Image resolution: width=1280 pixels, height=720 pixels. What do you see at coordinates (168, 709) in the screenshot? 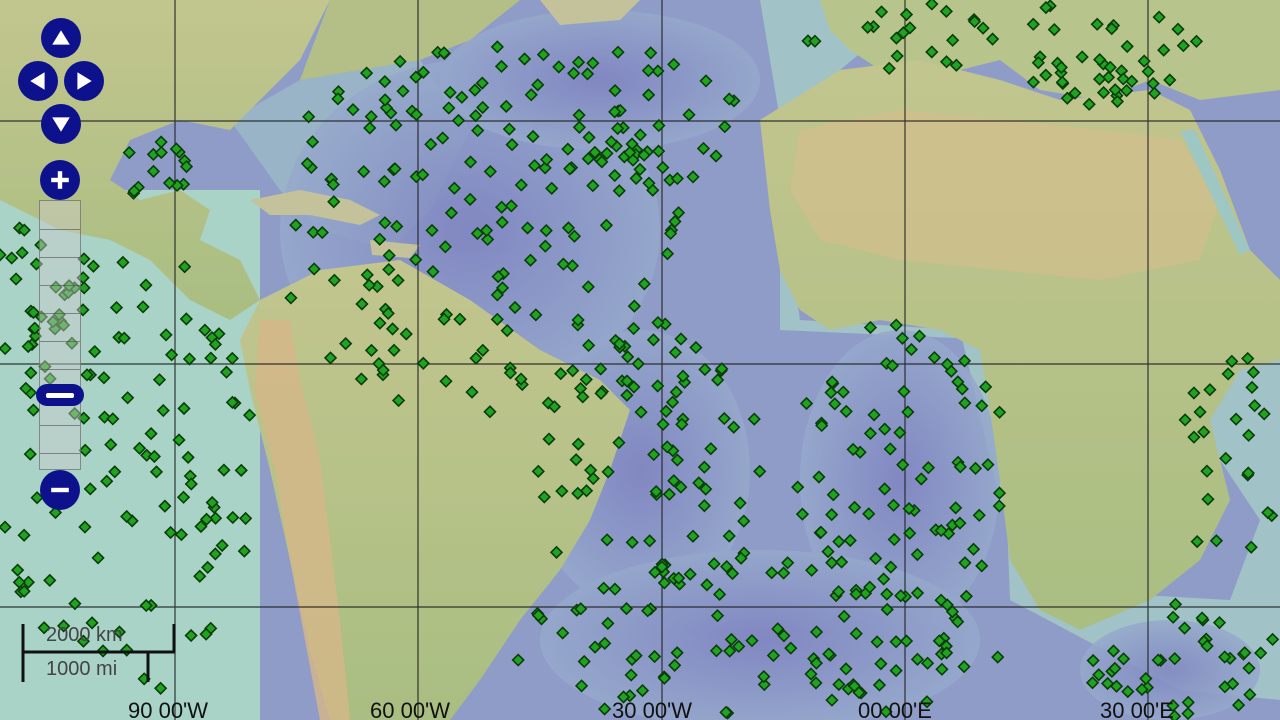
I see `lon-label: 90 00'W` at bounding box center [168, 709].